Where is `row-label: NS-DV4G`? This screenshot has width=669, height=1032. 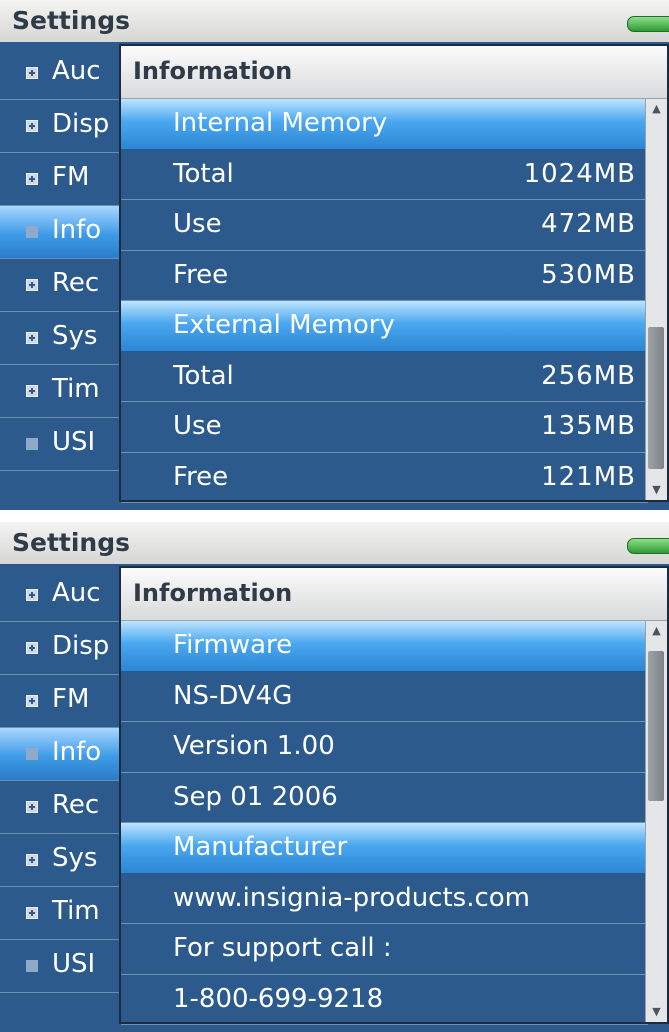
row-label: NS-DV4G is located at coordinates (233, 695).